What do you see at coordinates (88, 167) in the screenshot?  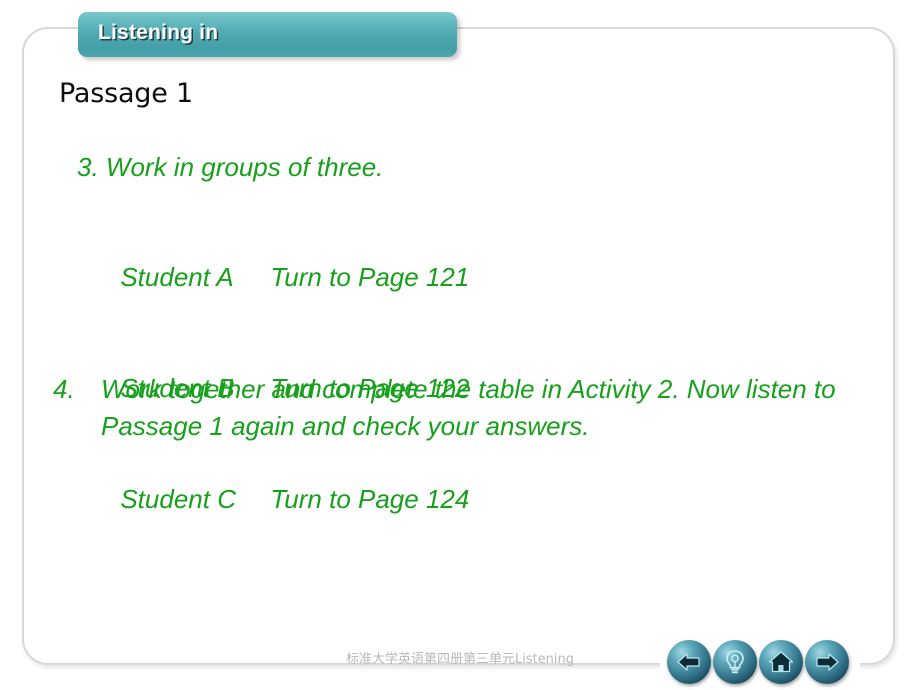 I see `activity-3-number: 3.` at bounding box center [88, 167].